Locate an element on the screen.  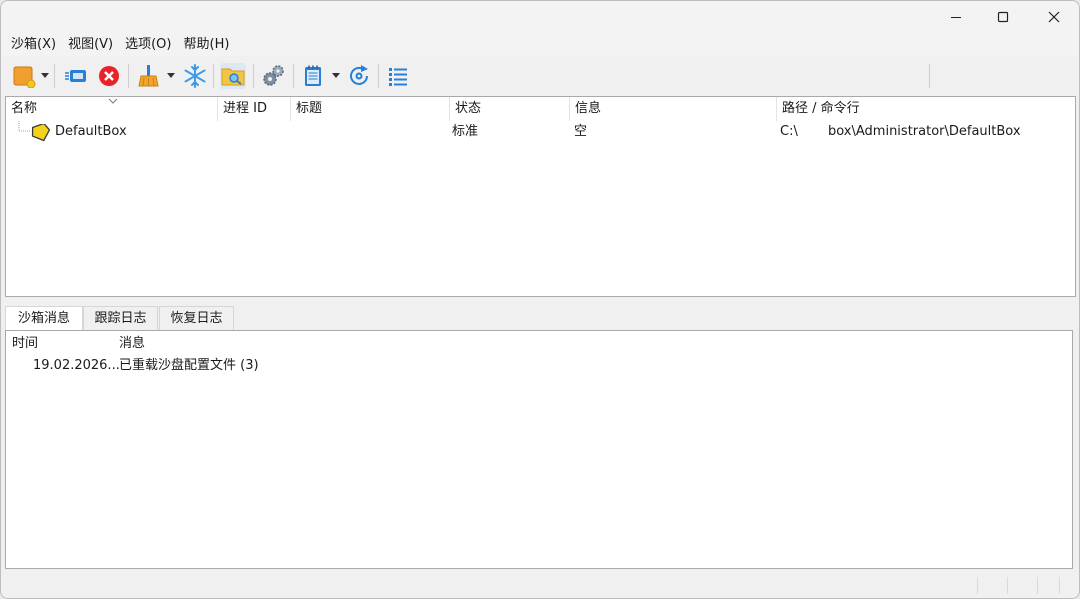
list-view-button is located at coordinates (398, 76).